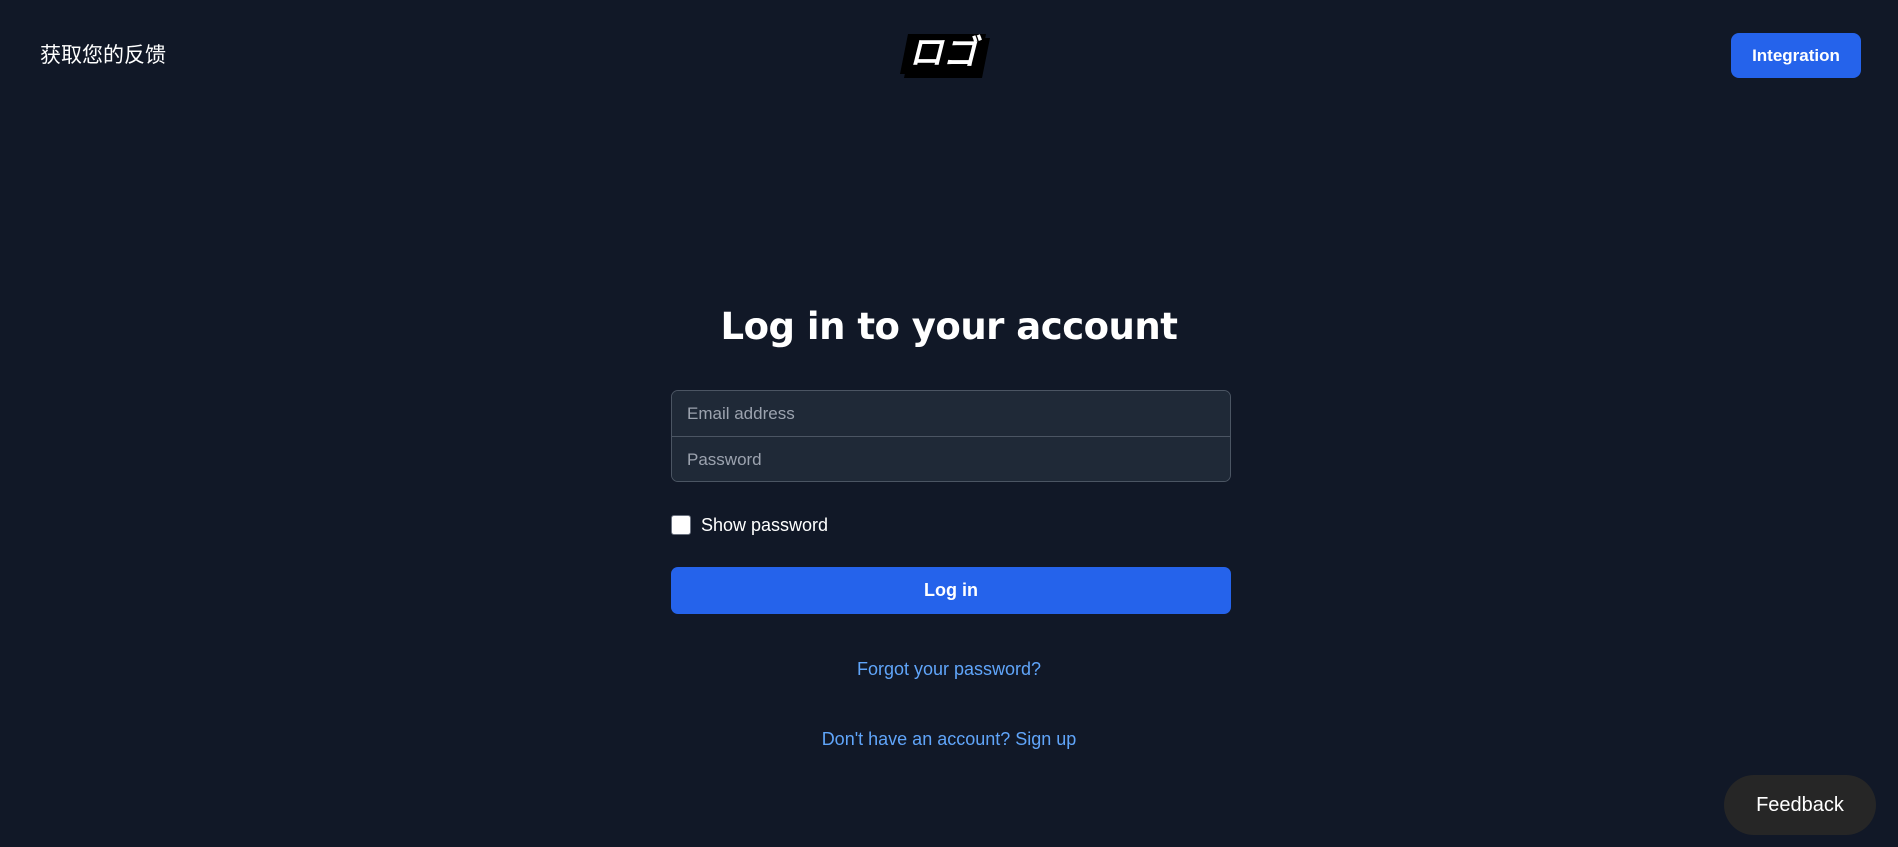 Image resolution: width=1898 pixels, height=847 pixels. What do you see at coordinates (951, 590) in the screenshot?
I see `login-button: Log in` at bounding box center [951, 590].